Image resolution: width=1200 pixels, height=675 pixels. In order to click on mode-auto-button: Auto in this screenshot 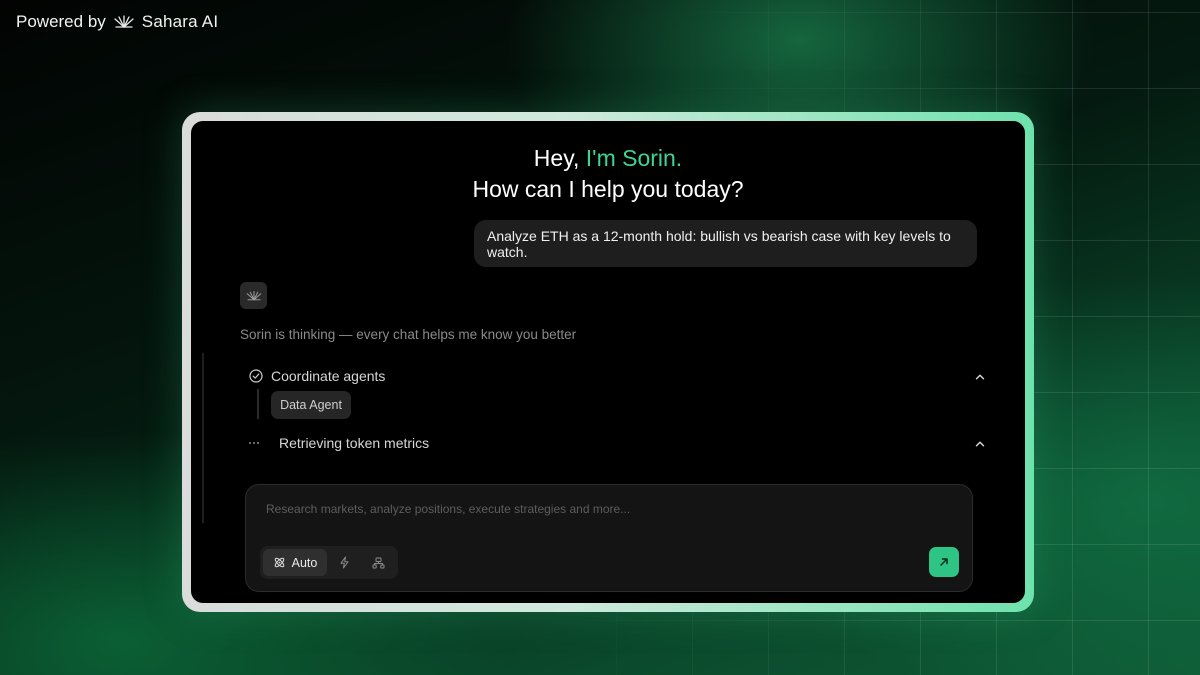, I will do `click(295, 562)`.